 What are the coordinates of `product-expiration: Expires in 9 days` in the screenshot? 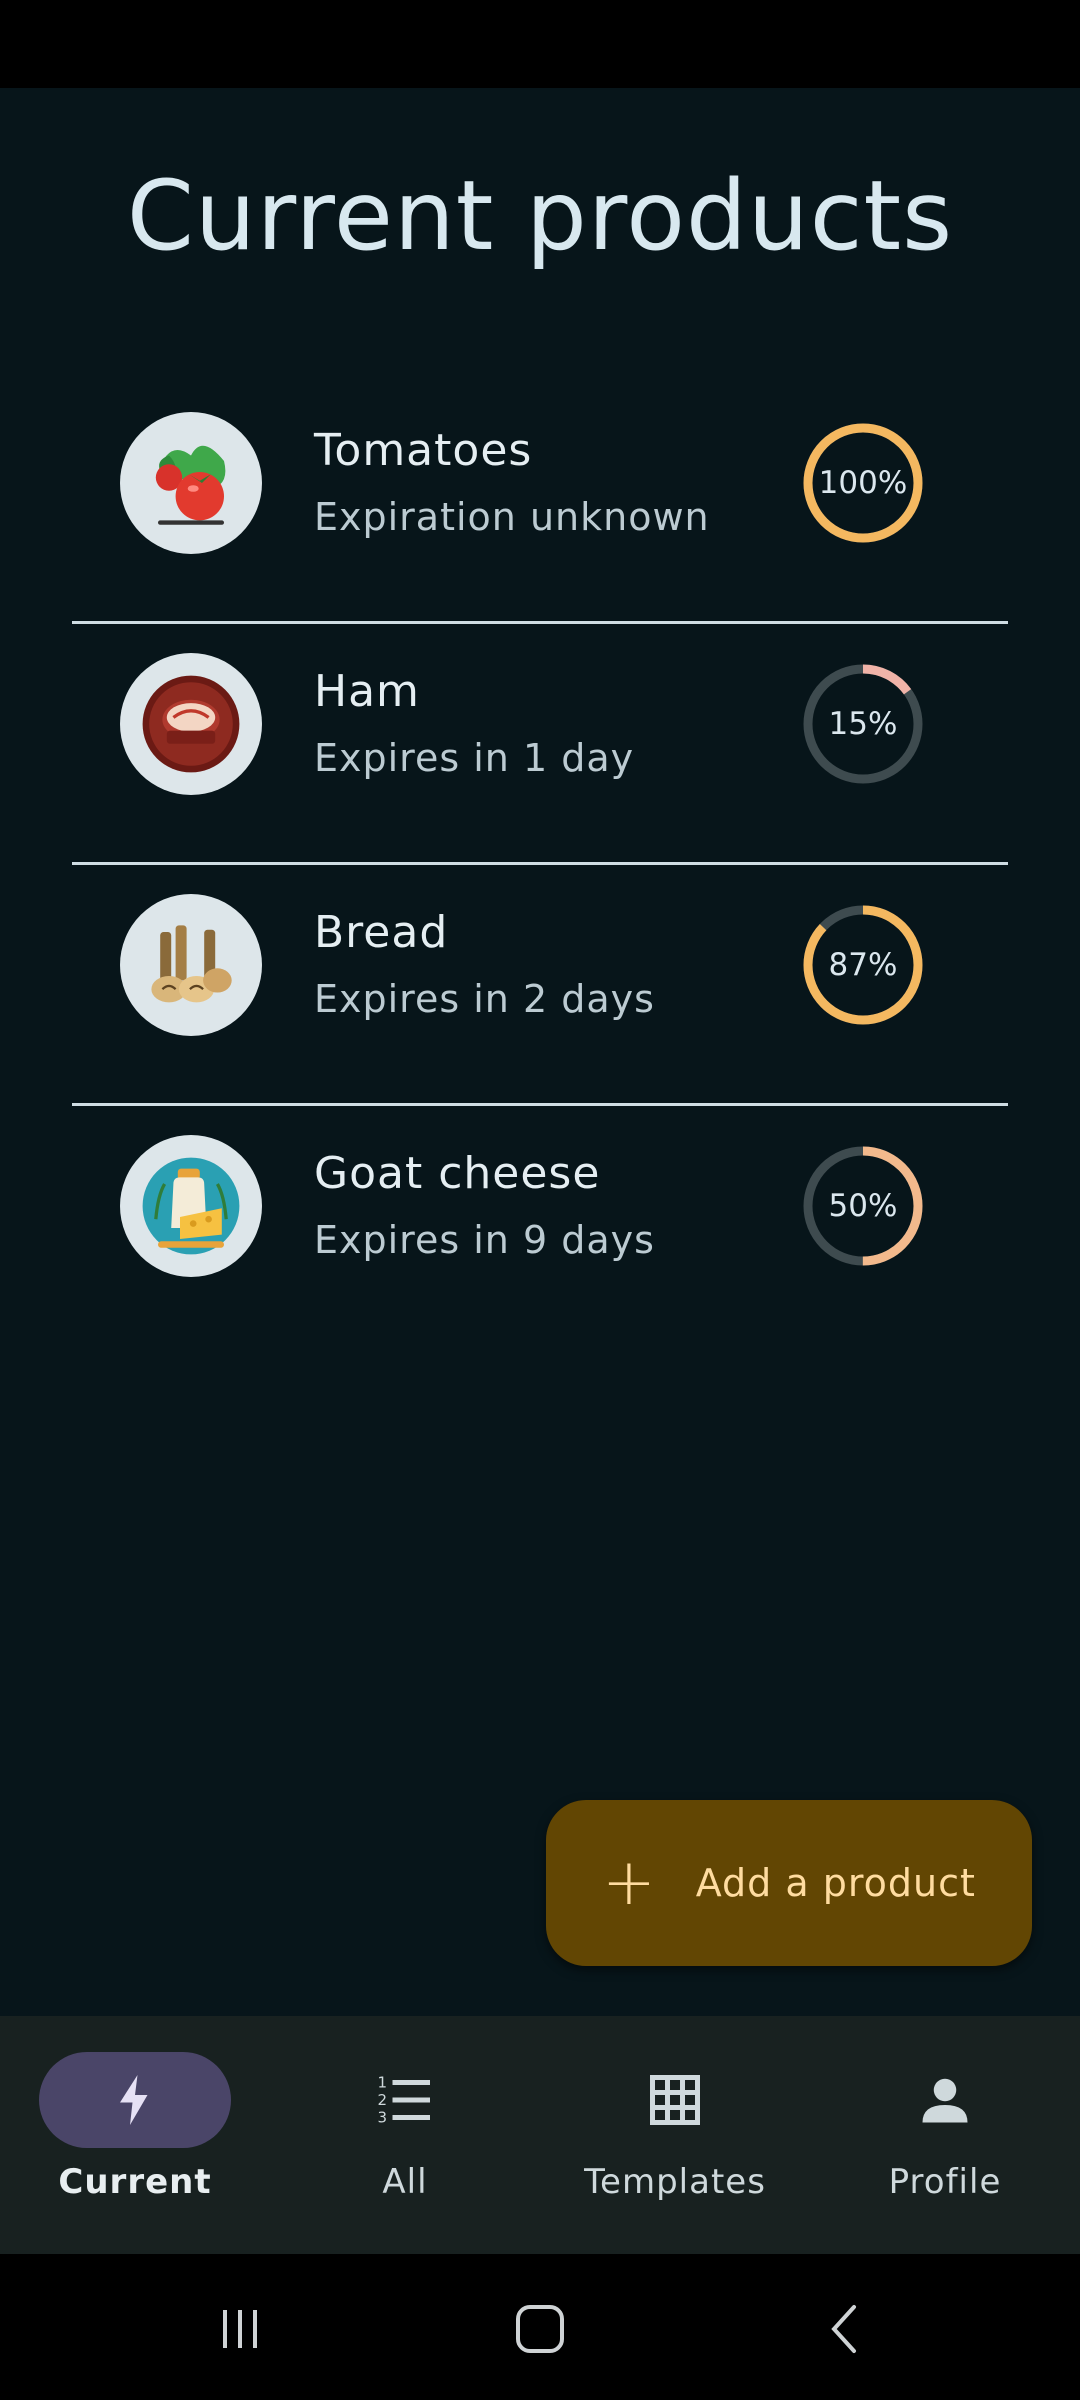 It's located at (484, 1240).